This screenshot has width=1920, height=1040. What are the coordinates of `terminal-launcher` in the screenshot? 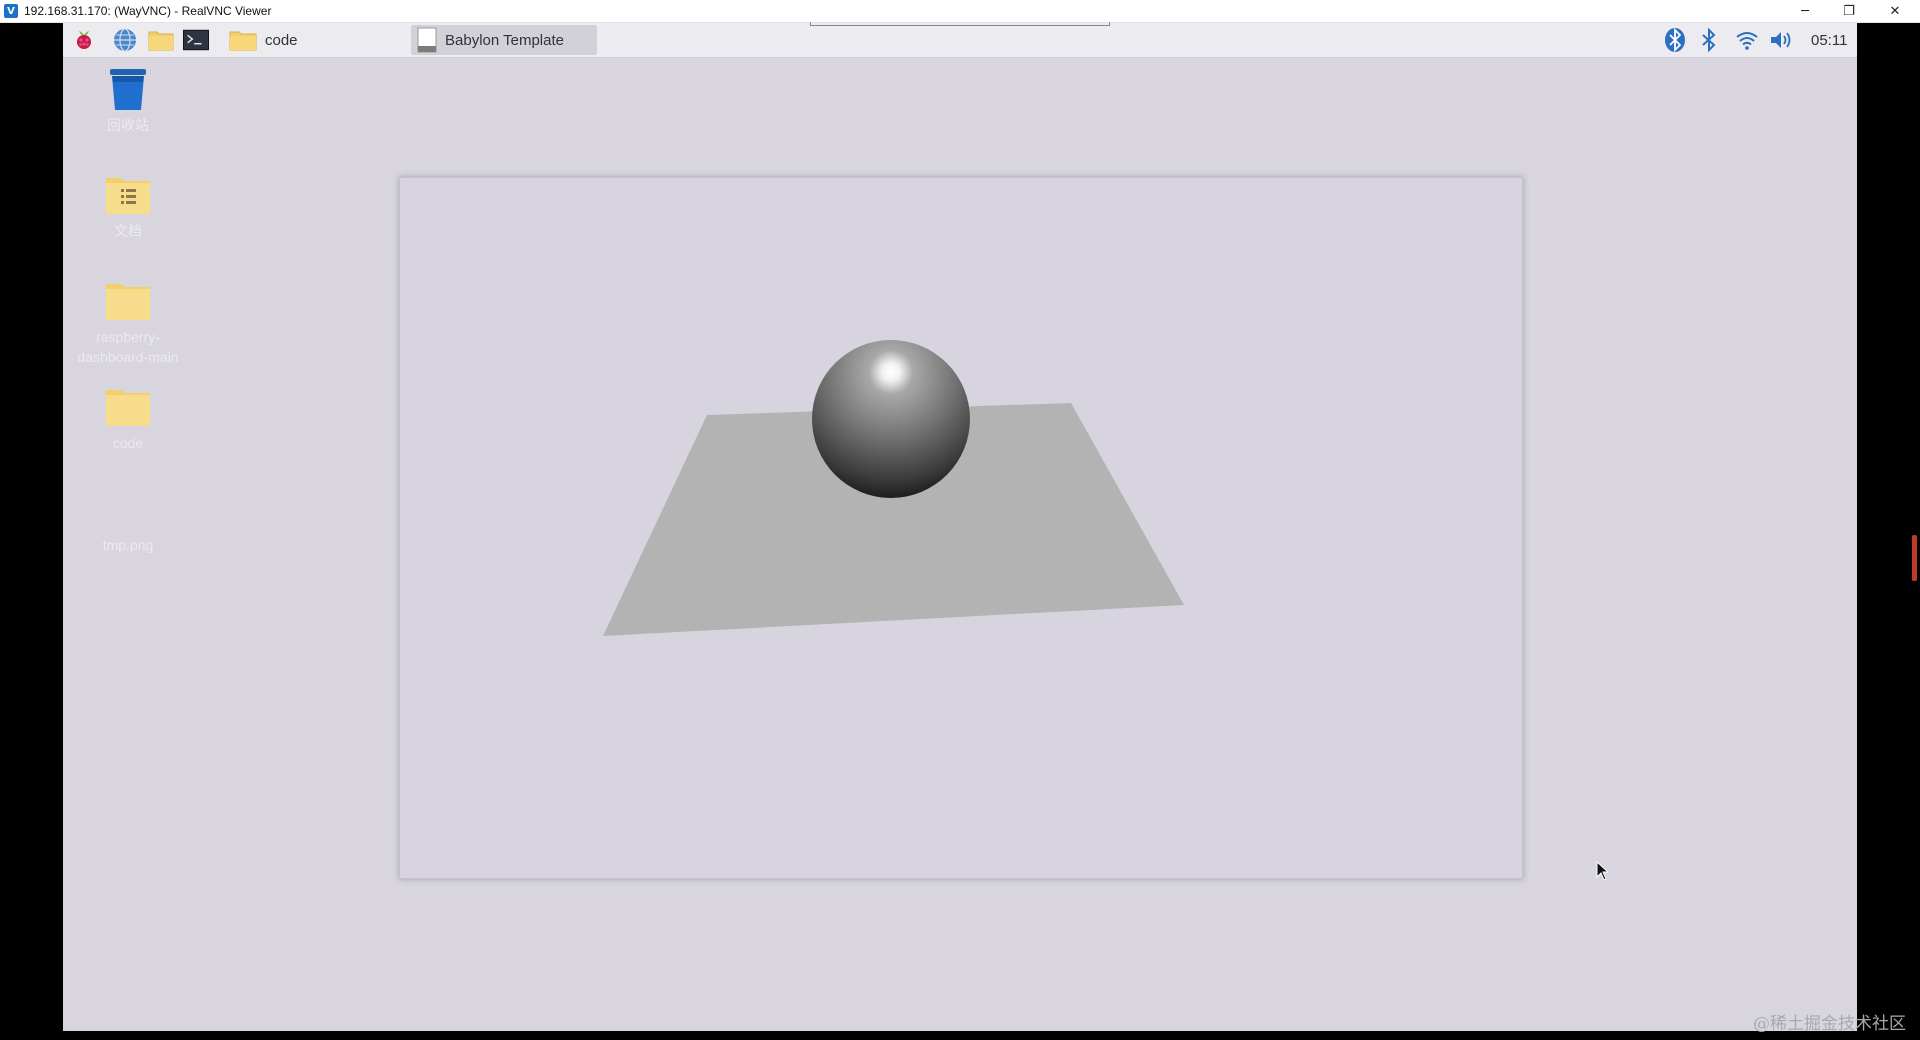 It's located at (196, 40).